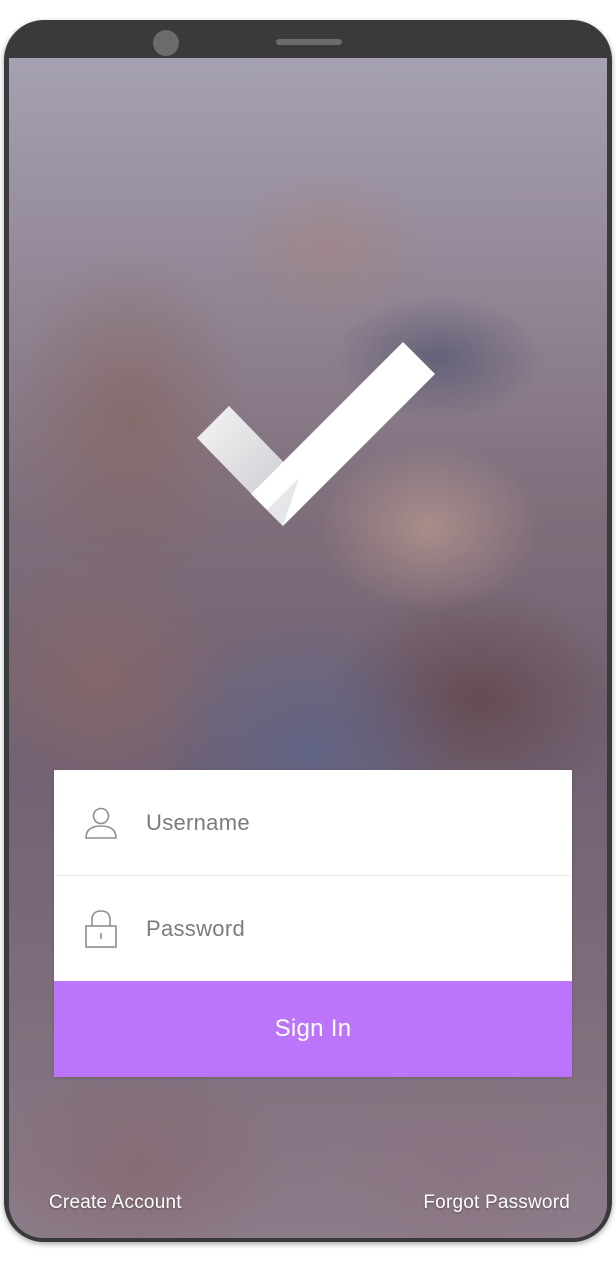  I want to click on front-camera, so click(166, 43).